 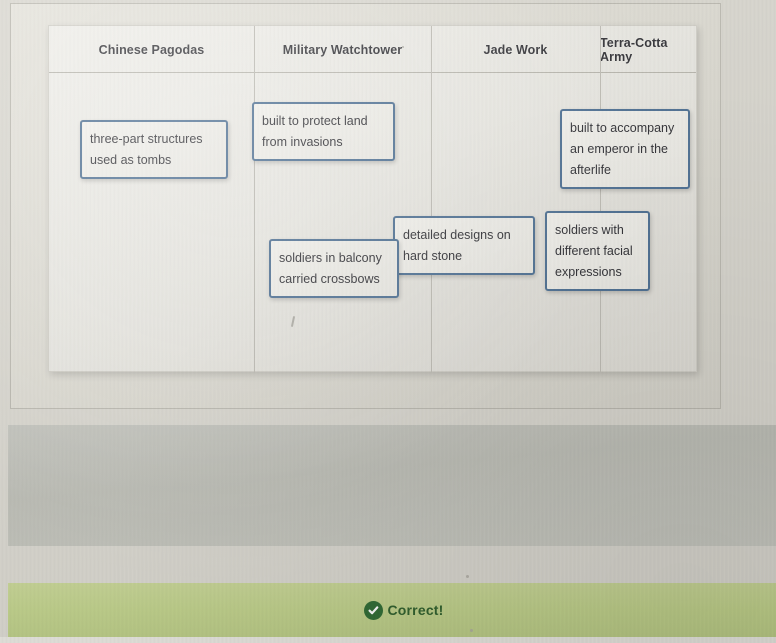 I want to click on tile-line: hard stone, so click(x=433, y=256).